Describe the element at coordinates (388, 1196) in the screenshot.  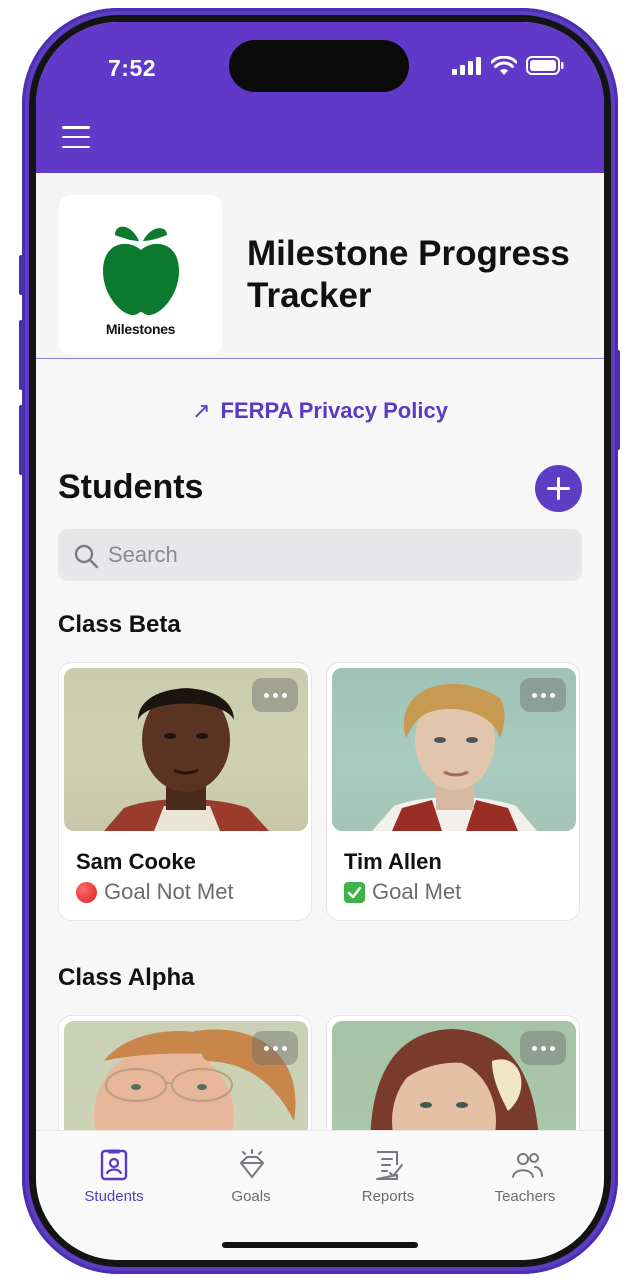
I see `tab-label: Reports` at that location.